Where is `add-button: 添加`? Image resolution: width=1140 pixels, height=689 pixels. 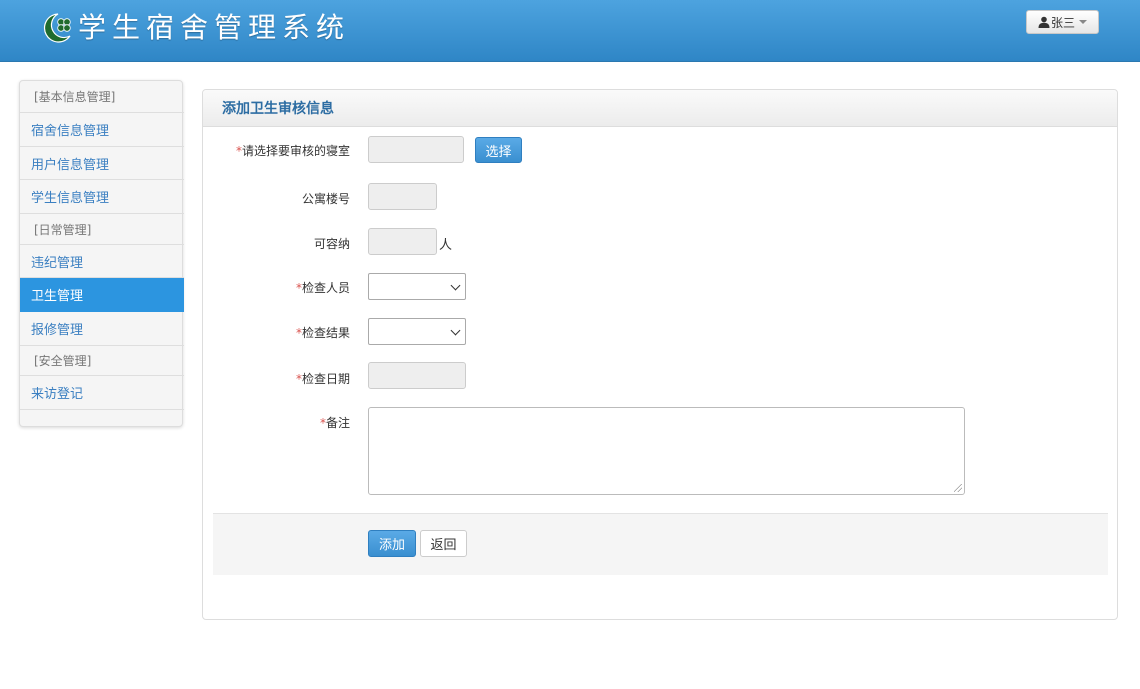 add-button: 添加 is located at coordinates (392, 543).